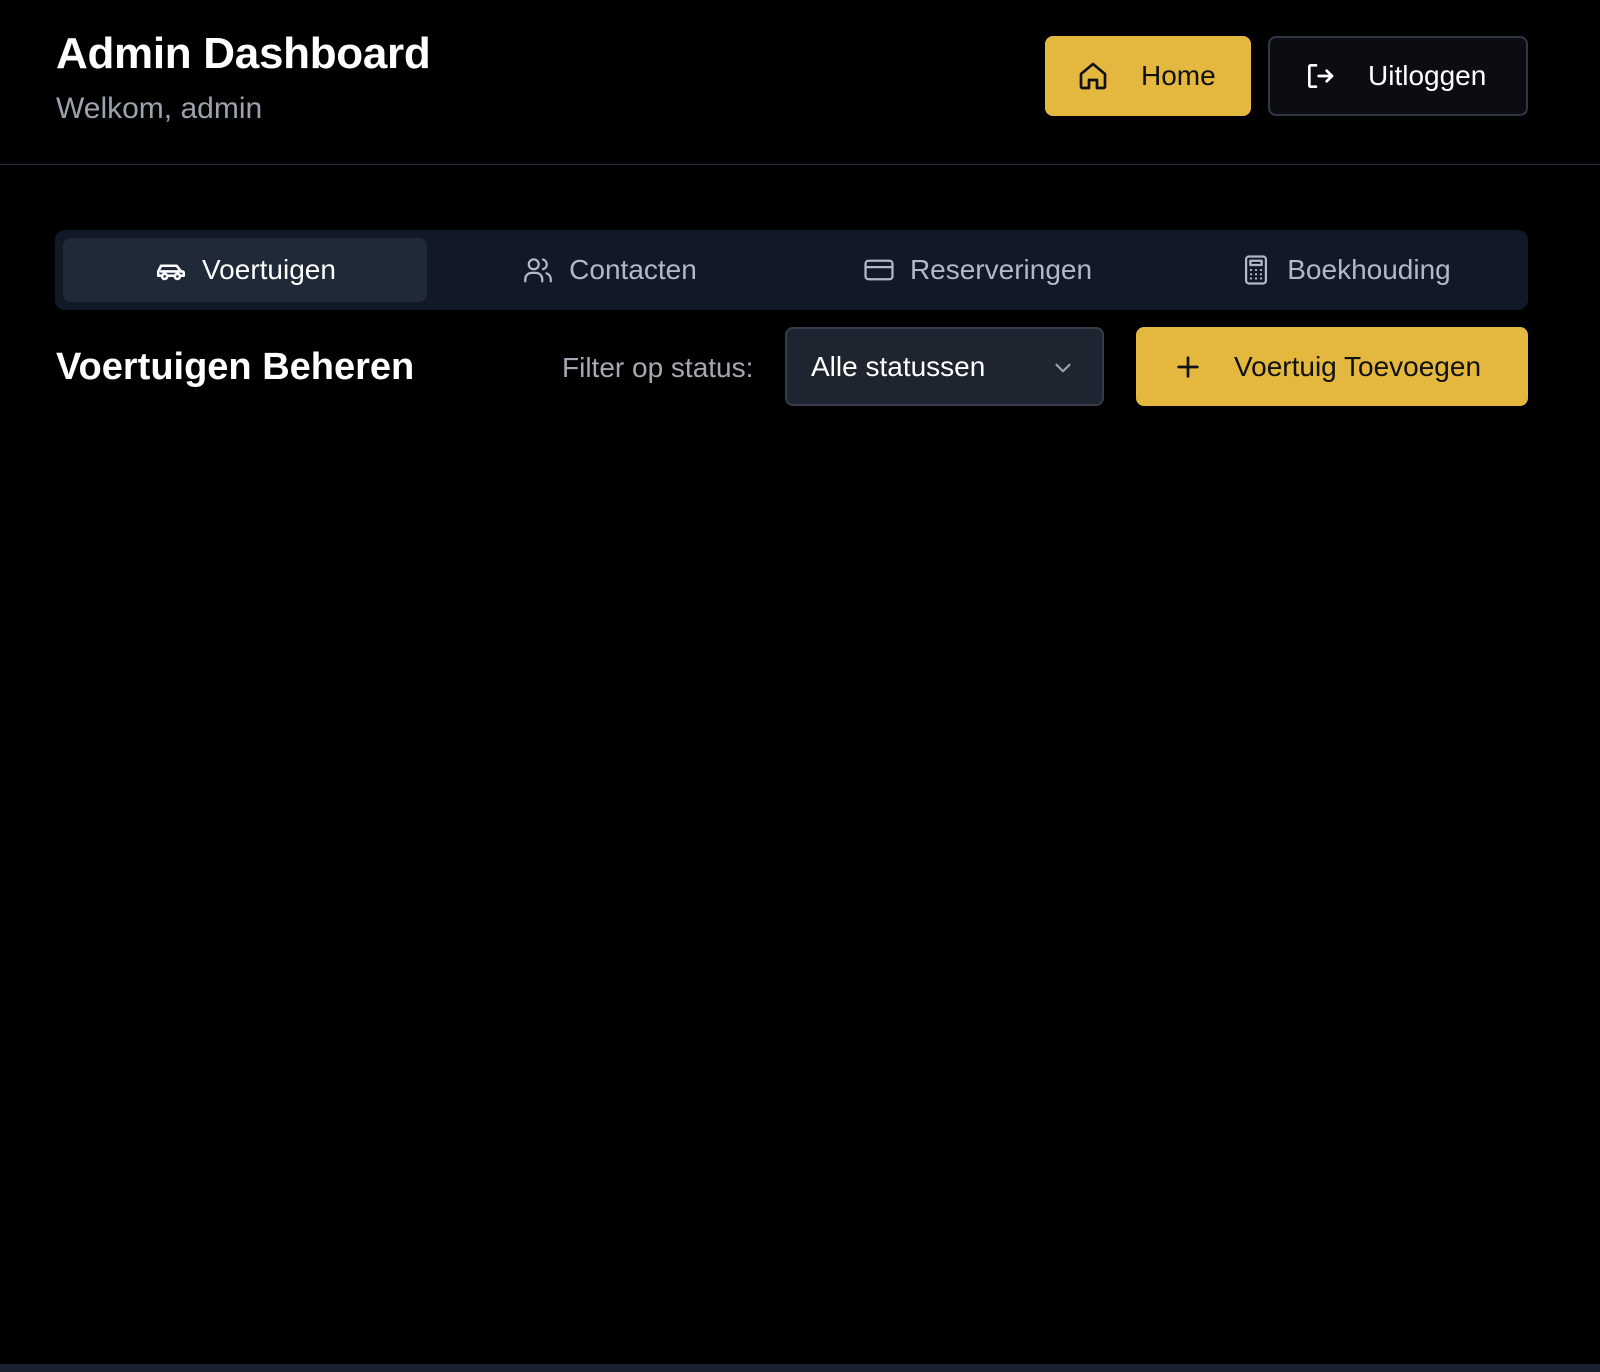 The image size is (1600, 1372). What do you see at coordinates (243, 53) in the screenshot?
I see `page-title: Admin Dashboard` at bounding box center [243, 53].